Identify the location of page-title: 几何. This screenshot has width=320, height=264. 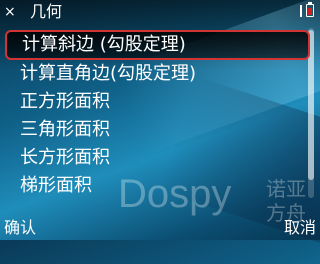
(46, 11).